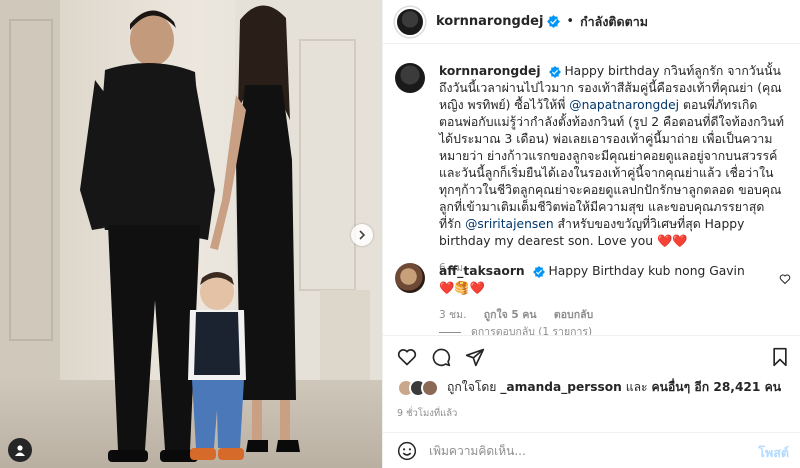 Image resolution: width=800 pixels, height=468 pixels. Describe the element at coordinates (614, 22) in the screenshot. I see `following-button: กำลังติดตาม` at that location.